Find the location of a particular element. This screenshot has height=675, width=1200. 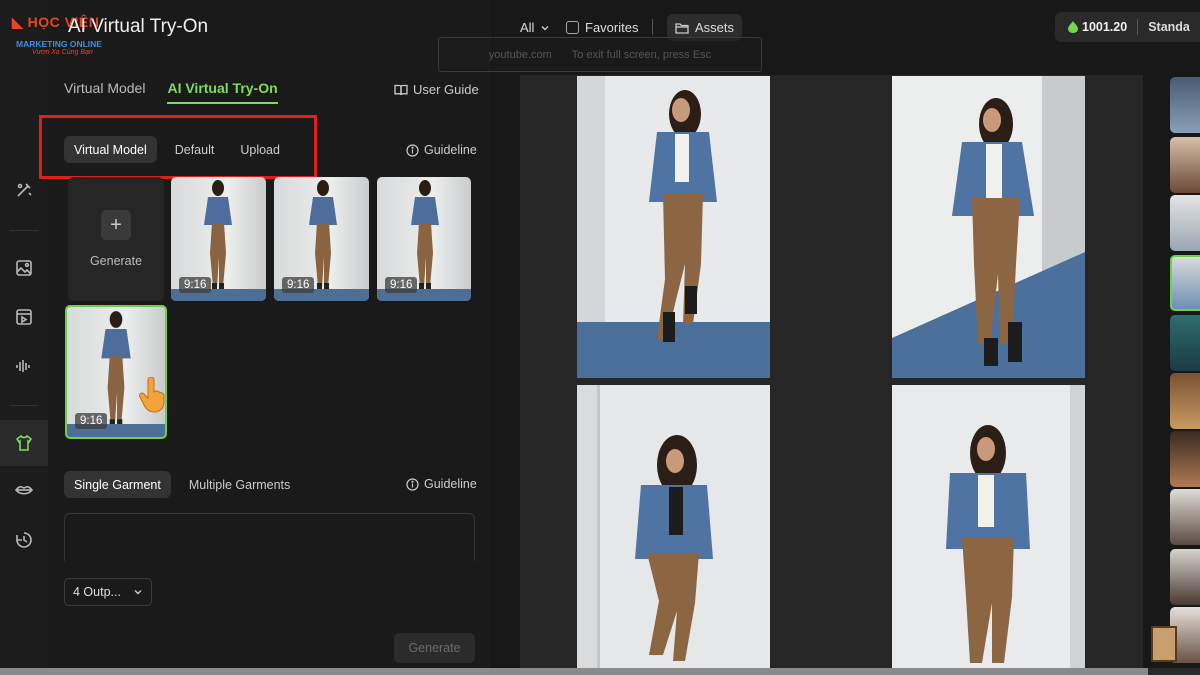

credits-badge: 1001.20 Standa is located at coordinates (1127, 27).